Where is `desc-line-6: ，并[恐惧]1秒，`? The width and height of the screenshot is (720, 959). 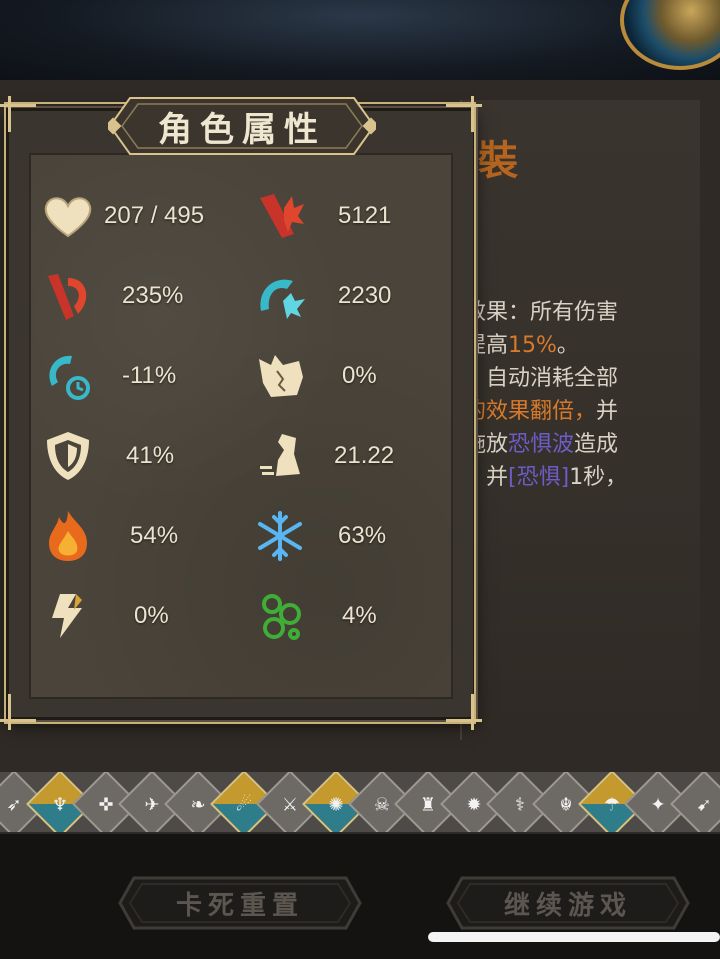 desc-line-6: ，并[恐惧]1秒， is located at coordinates (589, 477).